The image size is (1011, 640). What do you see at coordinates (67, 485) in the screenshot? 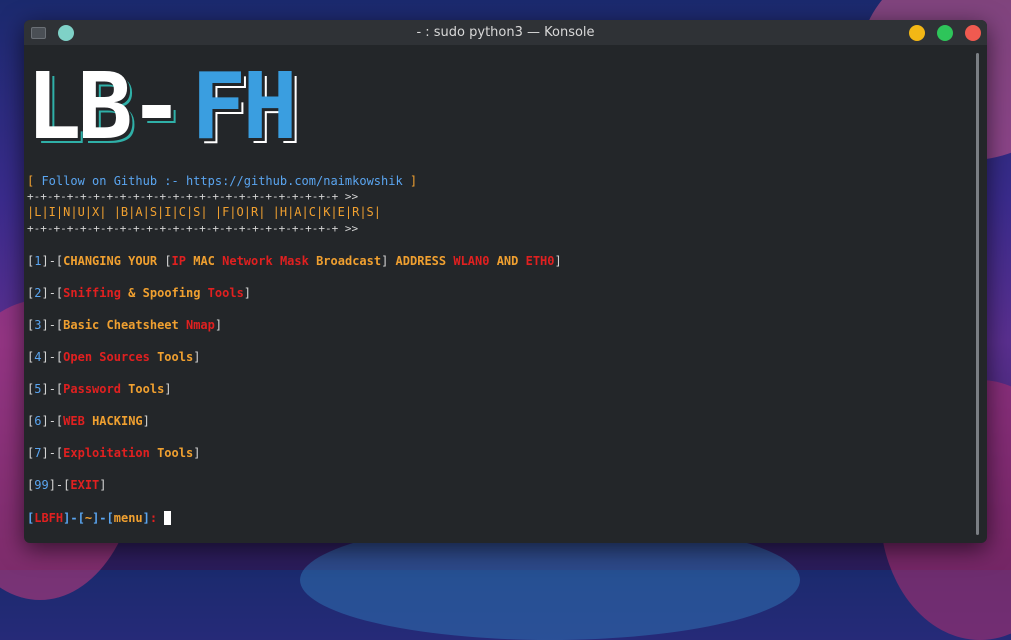
I see `menu-item-99: [99]-[EXIT]` at bounding box center [67, 485].